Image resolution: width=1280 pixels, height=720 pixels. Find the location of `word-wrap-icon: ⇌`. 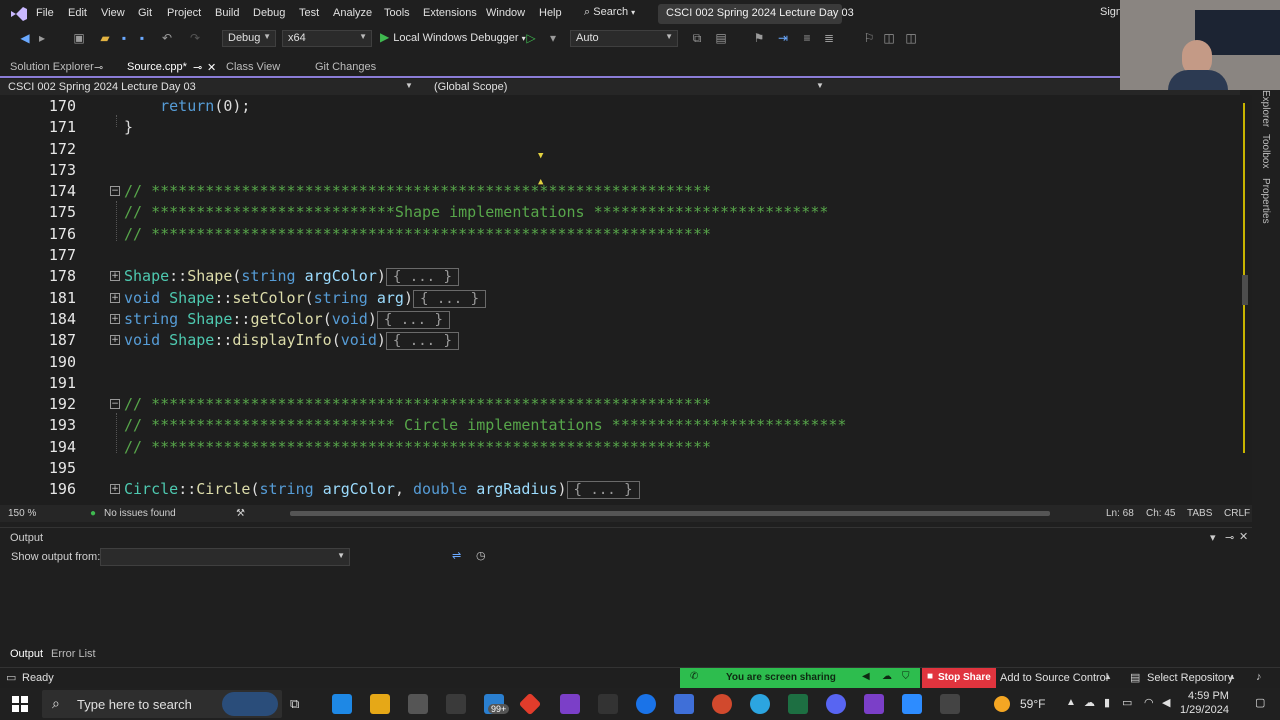

word-wrap-icon: ⇌ is located at coordinates (456, 555).